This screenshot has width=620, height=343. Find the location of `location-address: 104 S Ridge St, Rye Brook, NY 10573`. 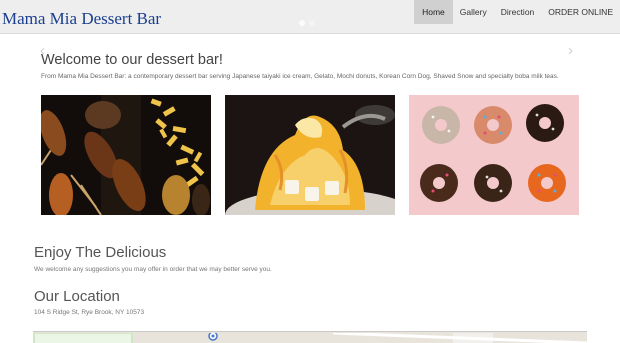

location-address: 104 S Ridge St, Rye Brook, NY 10573 is located at coordinates (89, 312).